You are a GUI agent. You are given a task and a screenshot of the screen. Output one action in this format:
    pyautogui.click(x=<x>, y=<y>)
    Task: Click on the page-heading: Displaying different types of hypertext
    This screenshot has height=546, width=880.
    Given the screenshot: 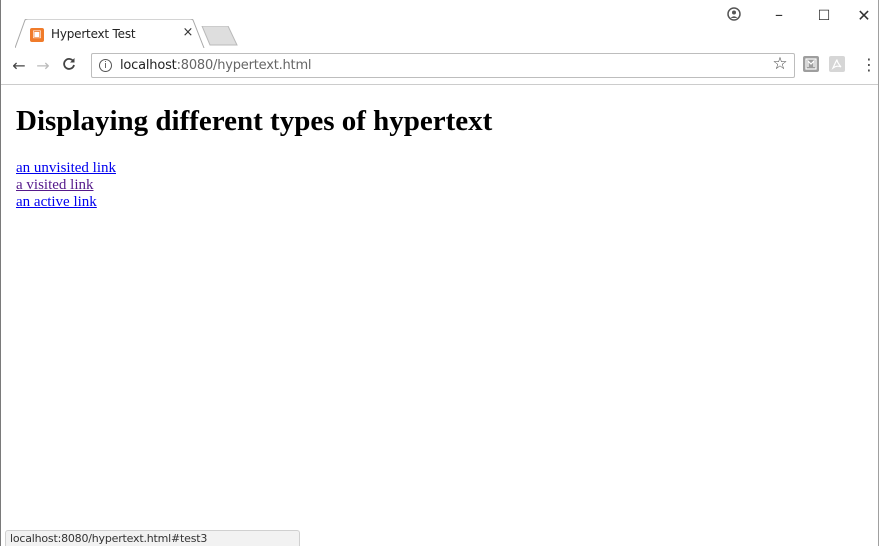 What is the action you would take?
    pyautogui.click(x=254, y=121)
    